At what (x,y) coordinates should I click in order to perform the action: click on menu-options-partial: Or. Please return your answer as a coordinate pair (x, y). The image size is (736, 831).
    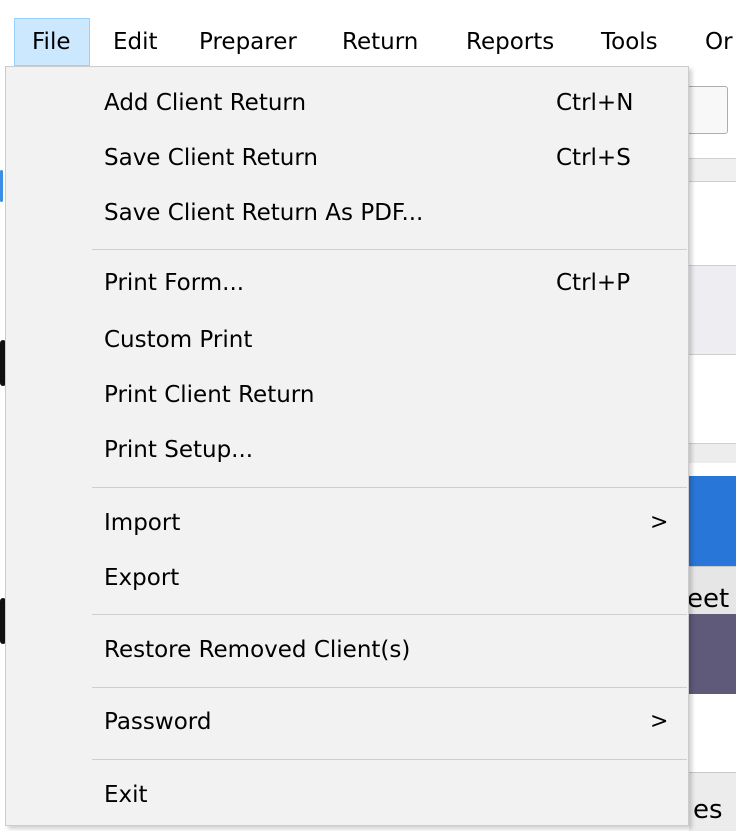
    Looking at the image, I should click on (719, 42).